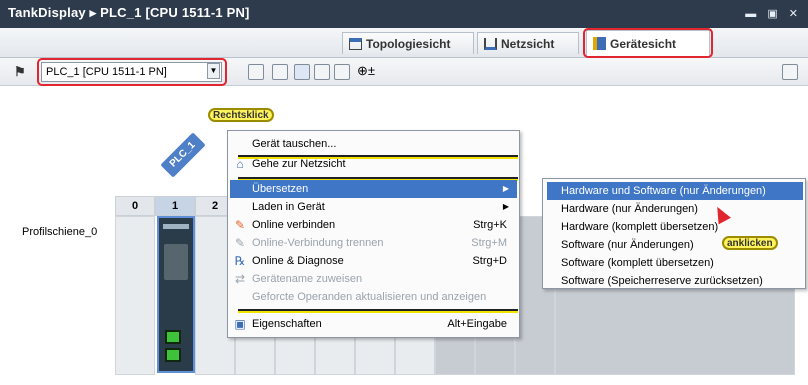 The image size is (808, 385). What do you see at coordinates (373, 189) in the screenshot?
I see `menu-item-compile: Übersetzen ▶` at bounding box center [373, 189].